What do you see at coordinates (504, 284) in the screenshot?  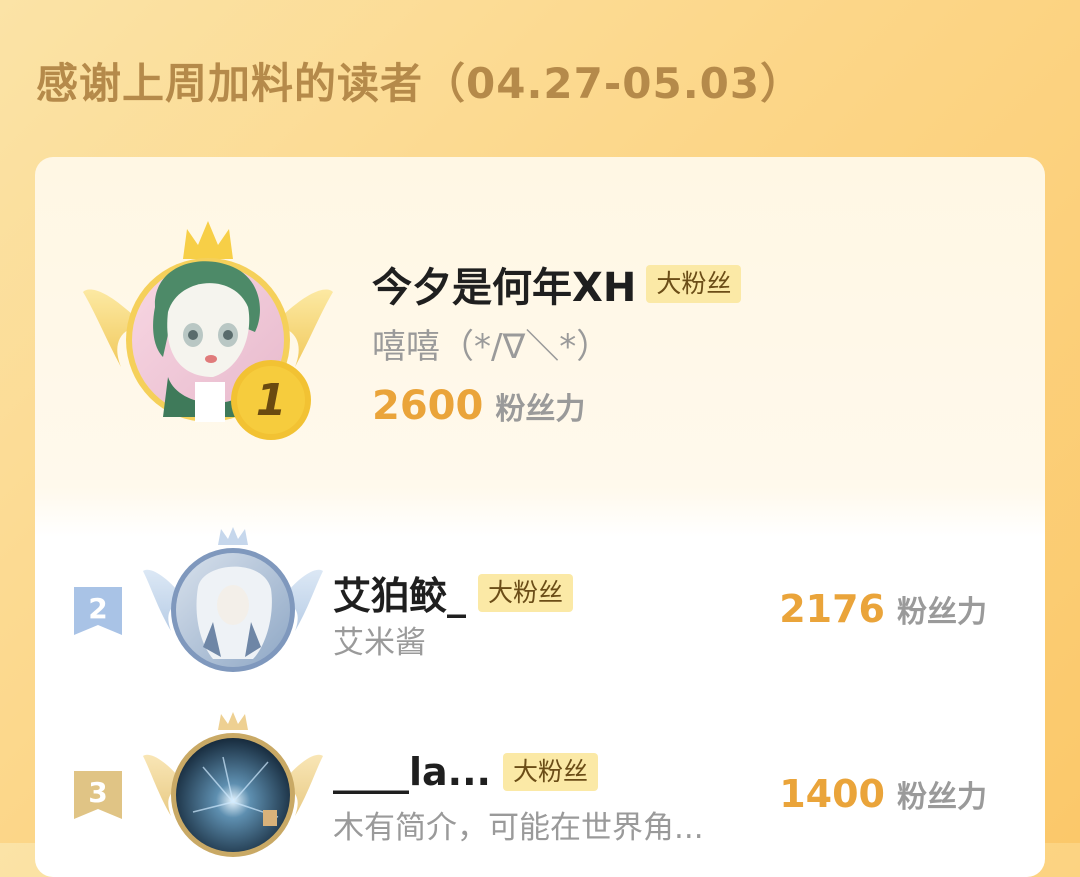 I see `user-name: 今夕是何年XH` at bounding box center [504, 284].